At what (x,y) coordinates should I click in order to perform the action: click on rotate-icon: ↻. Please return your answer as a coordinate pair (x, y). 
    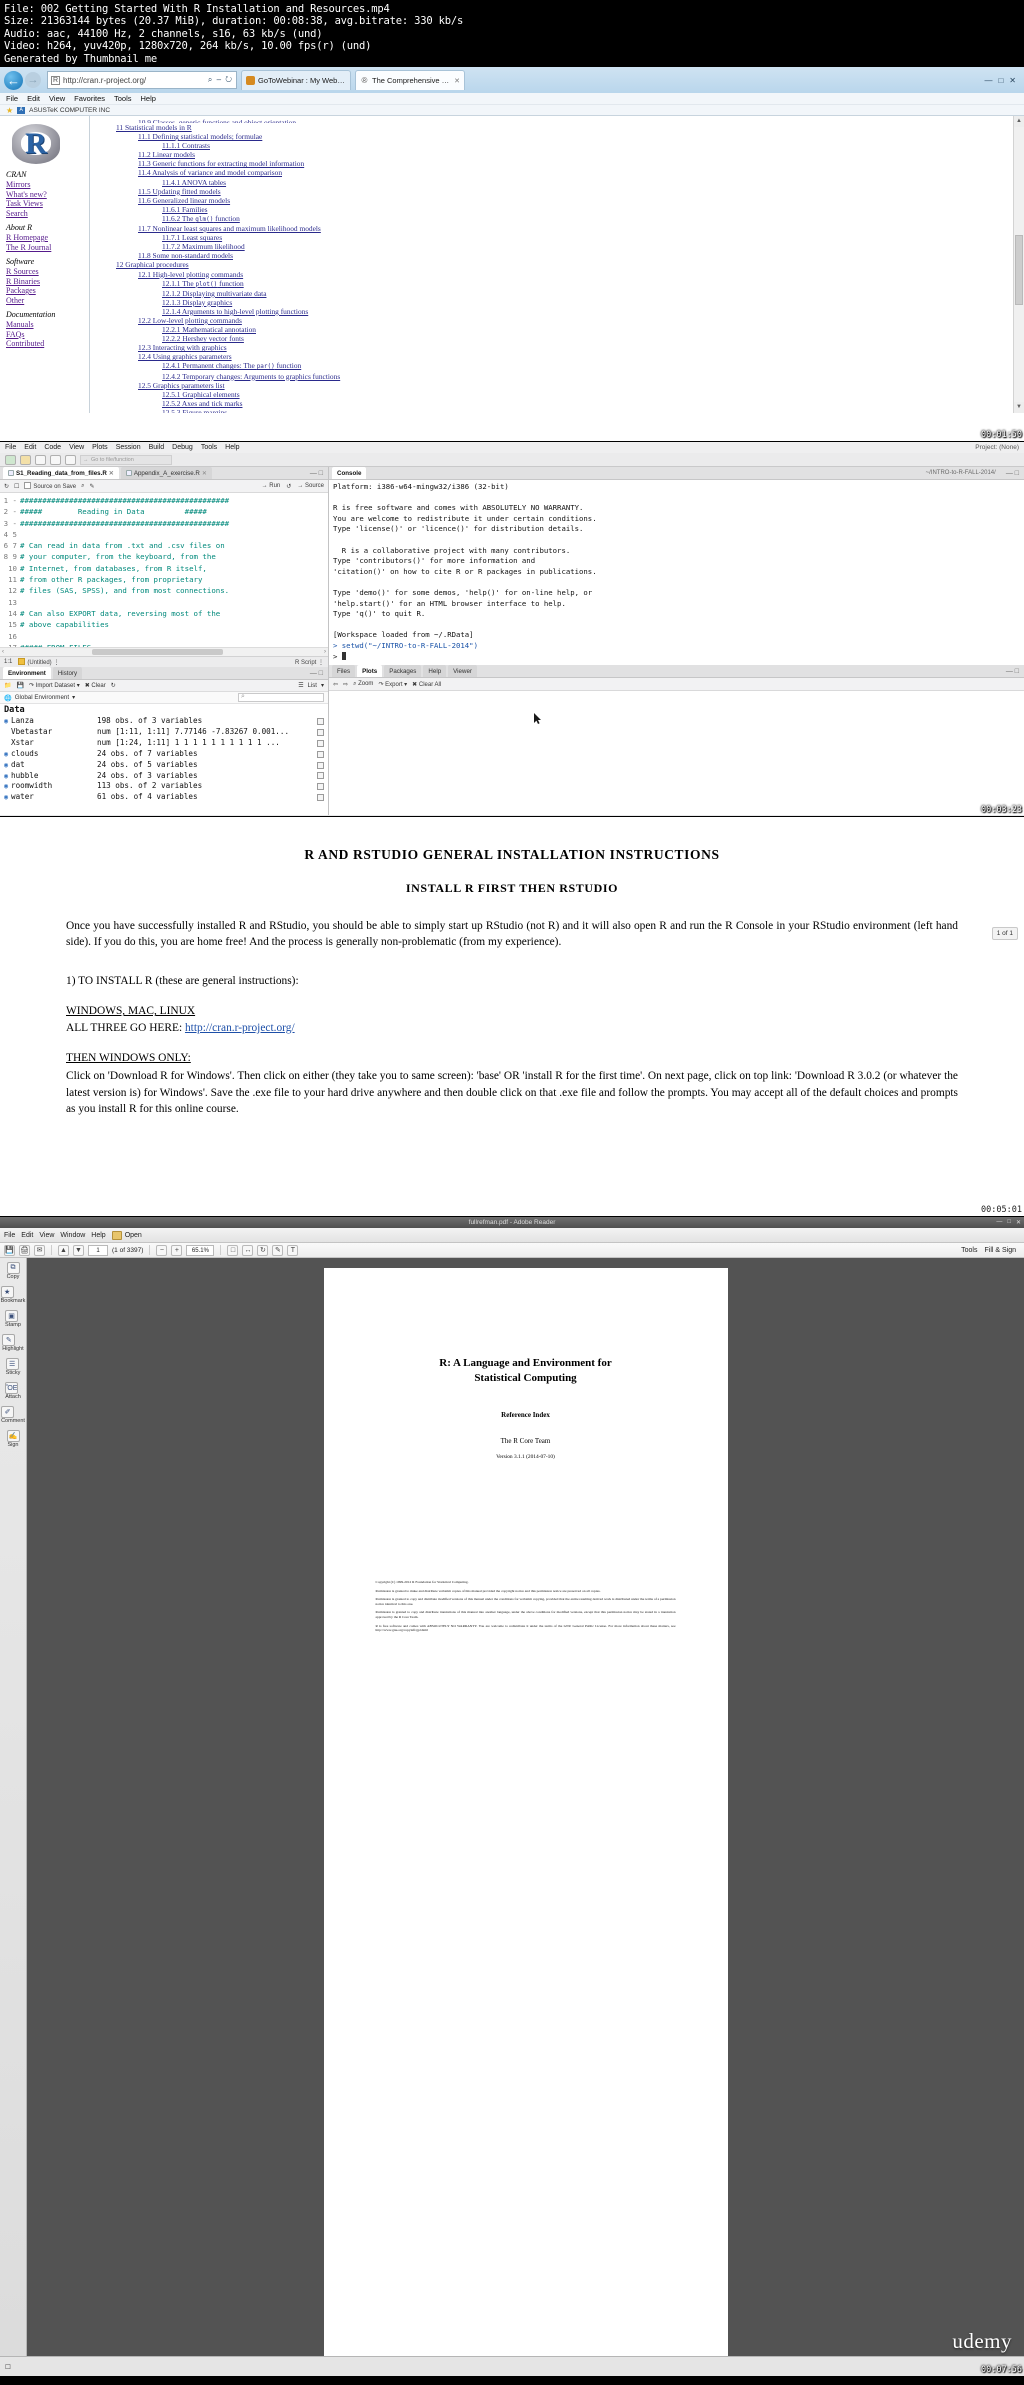
    Looking at the image, I should click on (263, 1250).